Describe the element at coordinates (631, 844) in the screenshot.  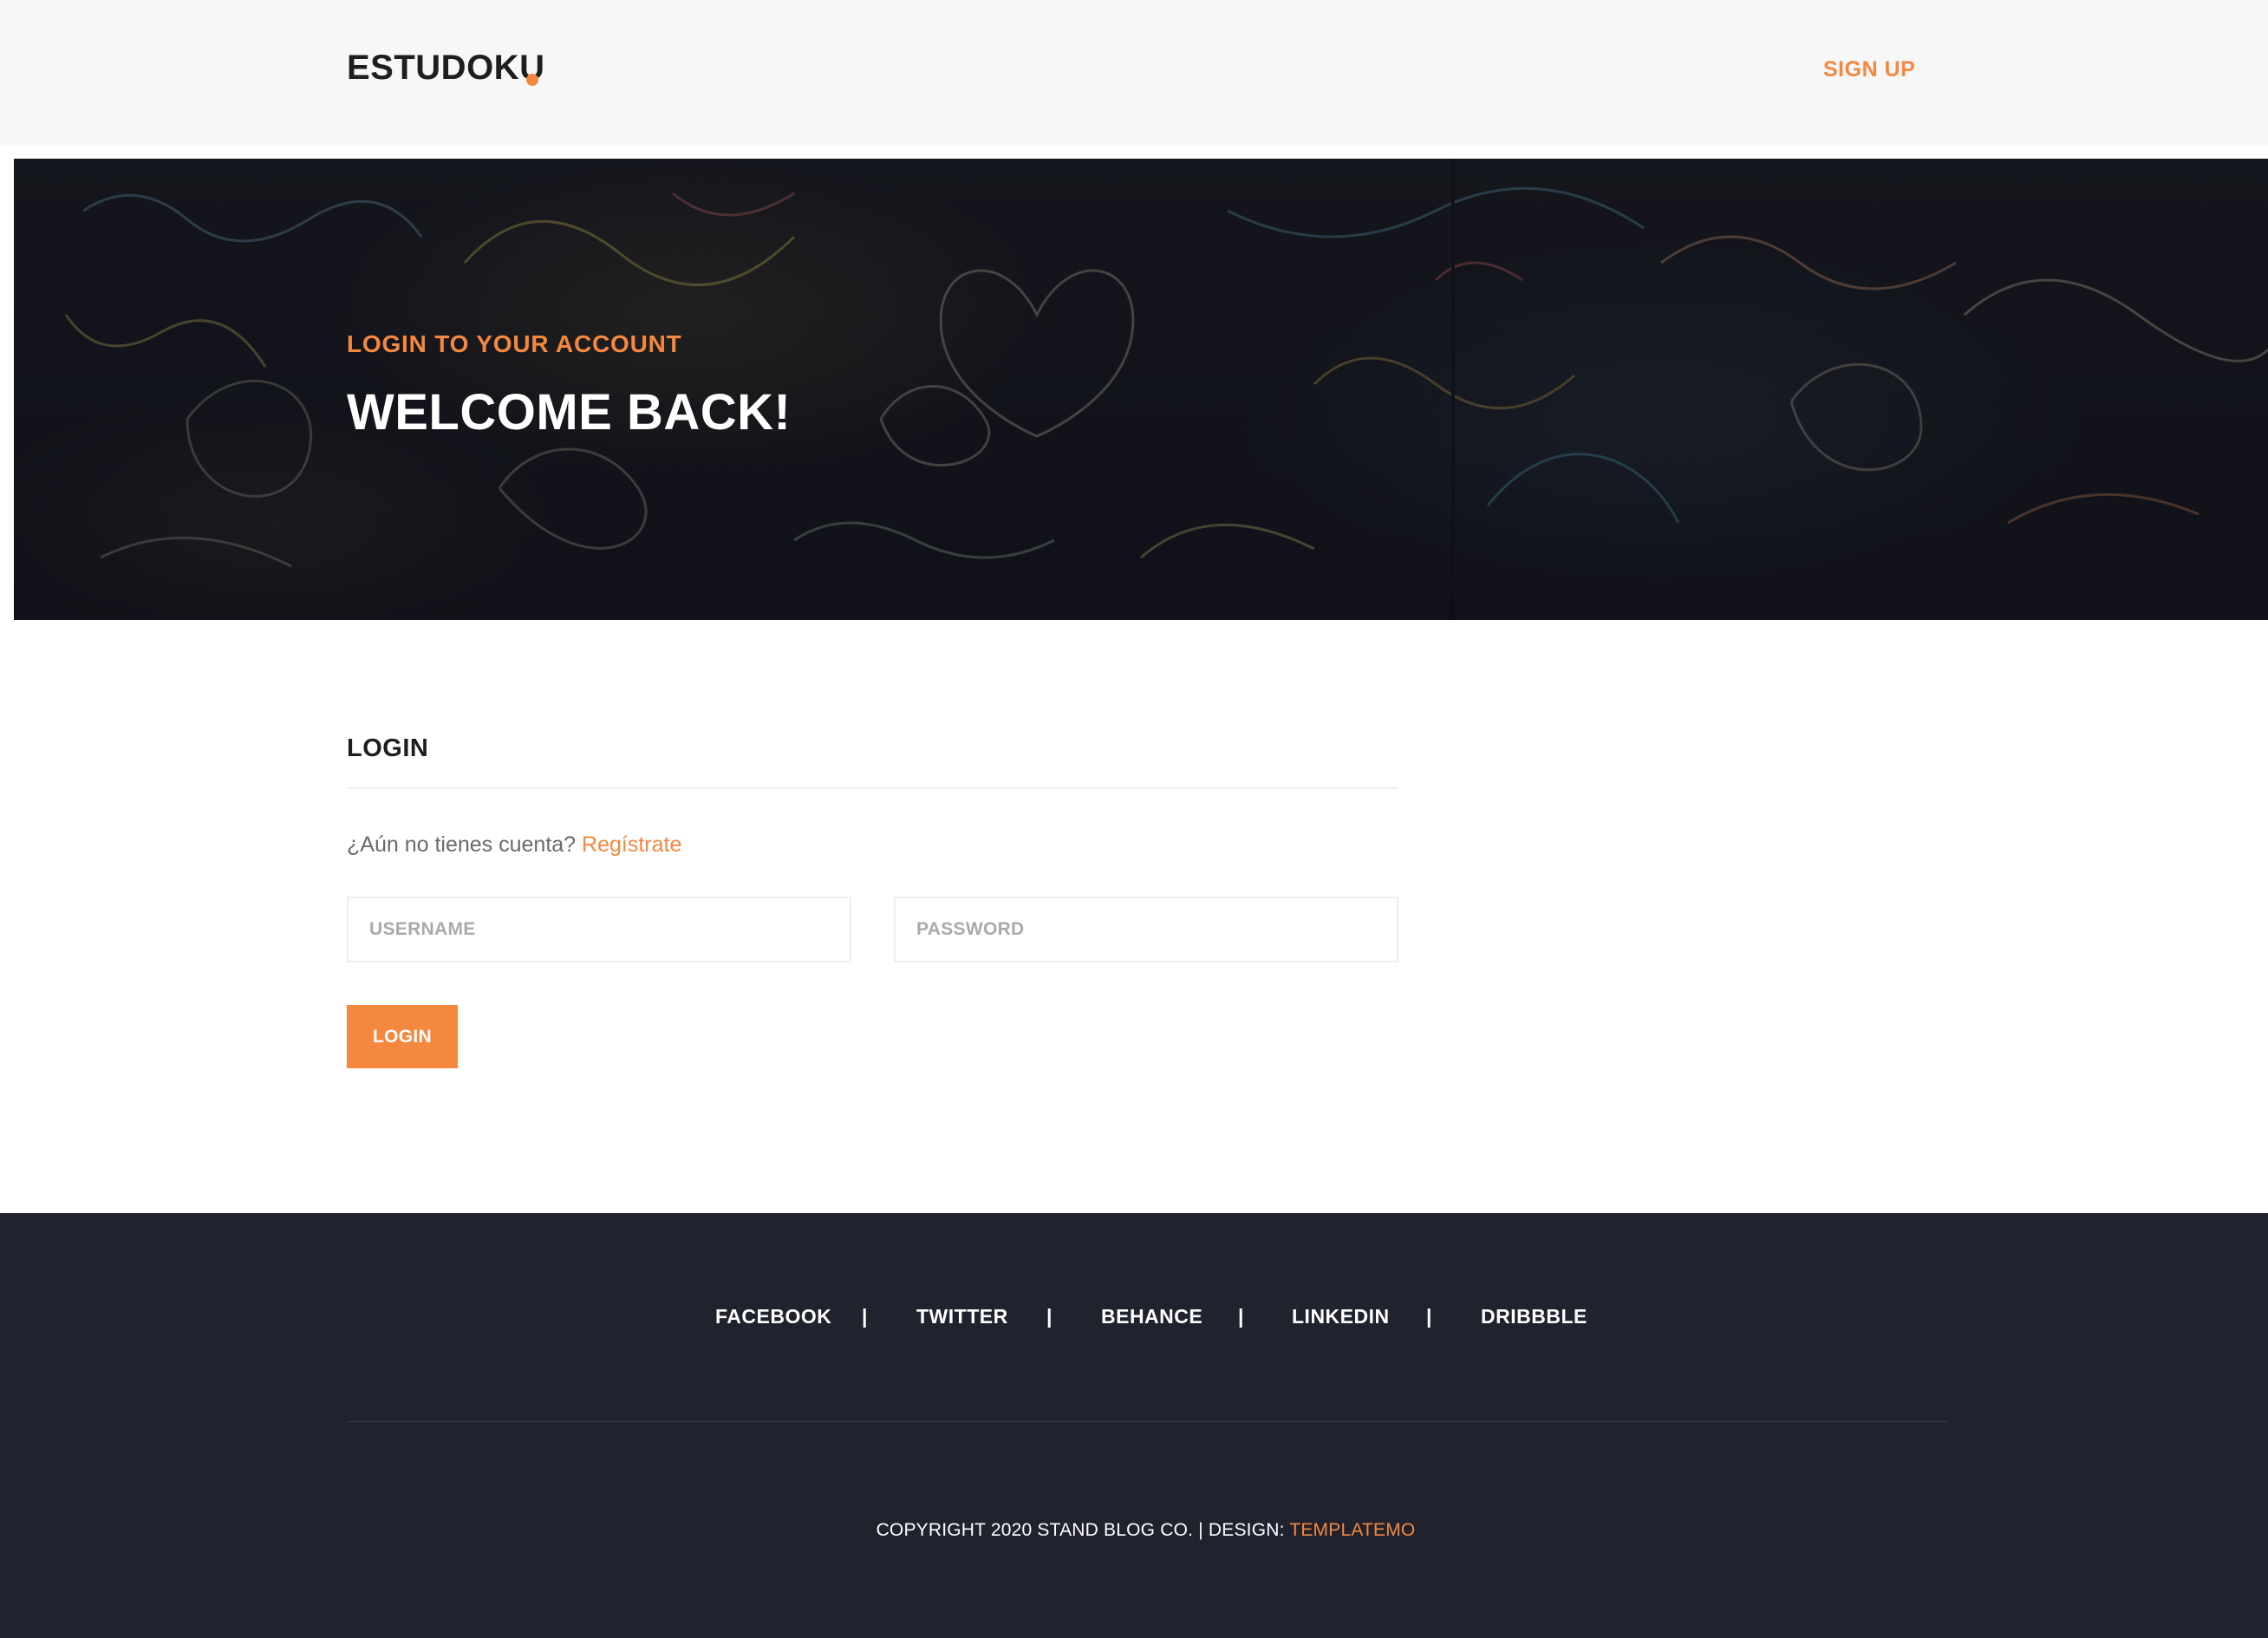
I see `register-link: Regístrate` at that location.